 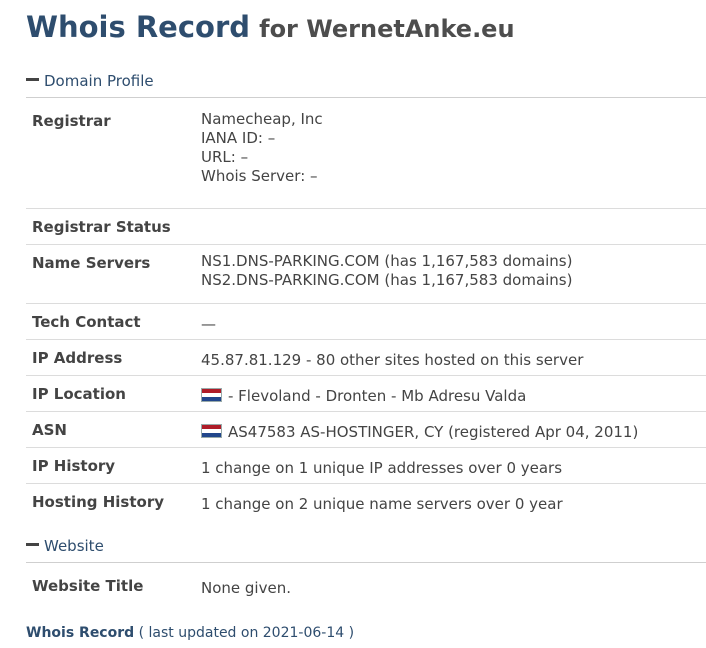 I want to click on registrar-whois-server: Whois Server: –, so click(x=259, y=176).